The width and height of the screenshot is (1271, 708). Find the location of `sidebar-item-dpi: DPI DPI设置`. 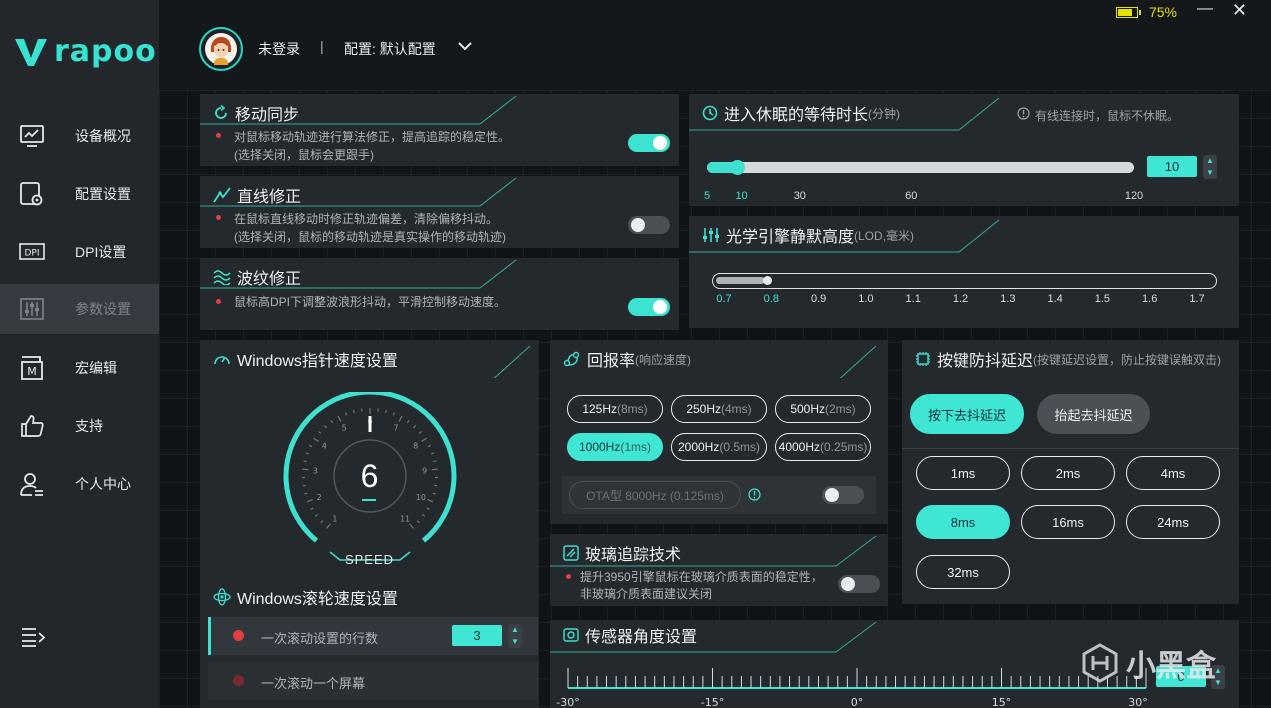

sidebar-item-dpi: DPI DPI设置 is located at coordinates (79, 252).